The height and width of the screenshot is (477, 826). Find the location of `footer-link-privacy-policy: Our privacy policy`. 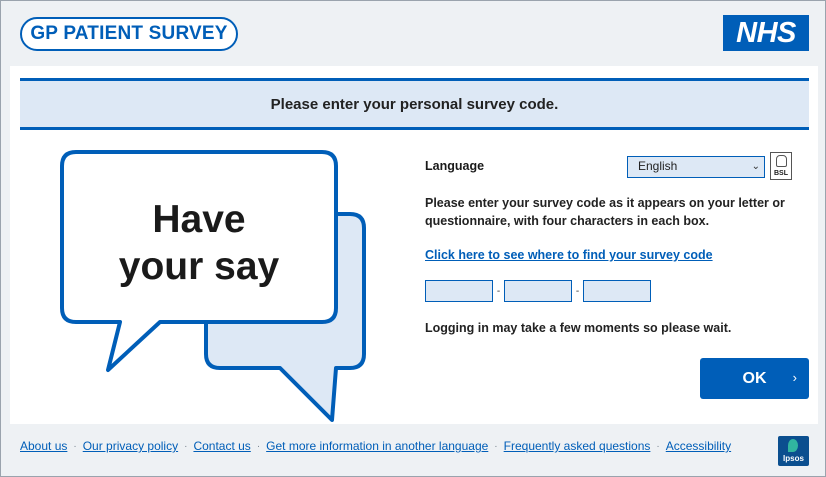

footer-link-privacy-policy: Our privacy policy is located at coordinates (130, 446).